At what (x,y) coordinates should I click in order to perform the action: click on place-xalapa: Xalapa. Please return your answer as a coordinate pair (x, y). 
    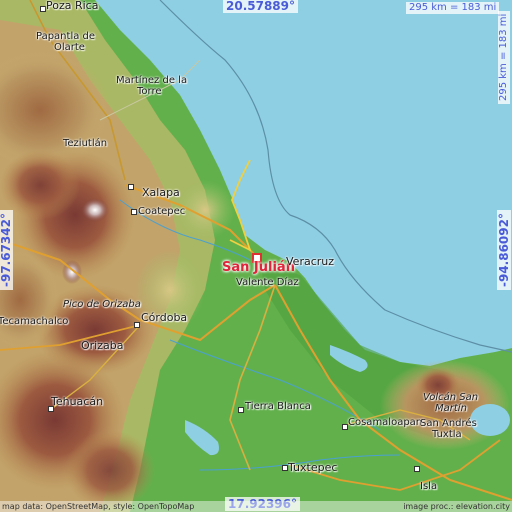
    Looking at the image, I should click on (161, 192).